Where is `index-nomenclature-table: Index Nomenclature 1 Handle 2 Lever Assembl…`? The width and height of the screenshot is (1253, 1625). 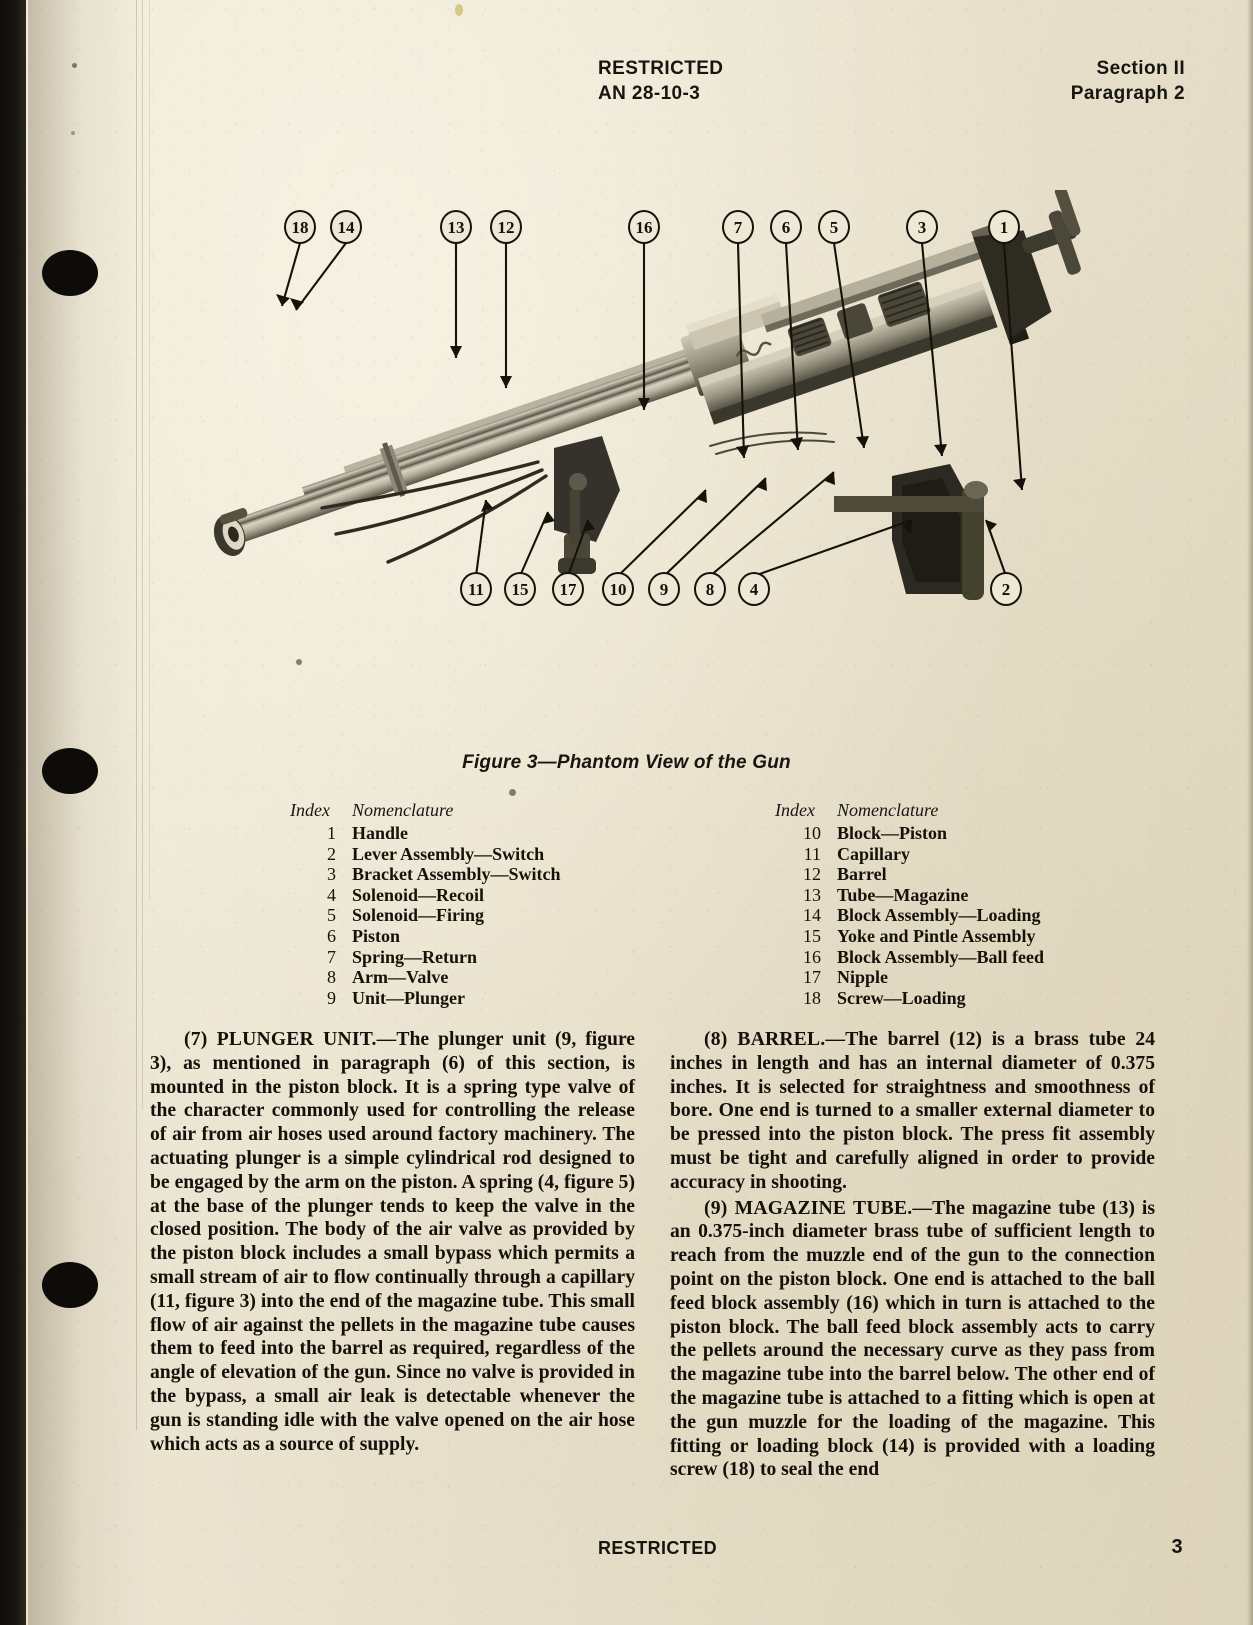 index-nomenclature-table: Index Nomenclature 1 Handle 2 Lever Assembl… is located at coordinates (665, 904).